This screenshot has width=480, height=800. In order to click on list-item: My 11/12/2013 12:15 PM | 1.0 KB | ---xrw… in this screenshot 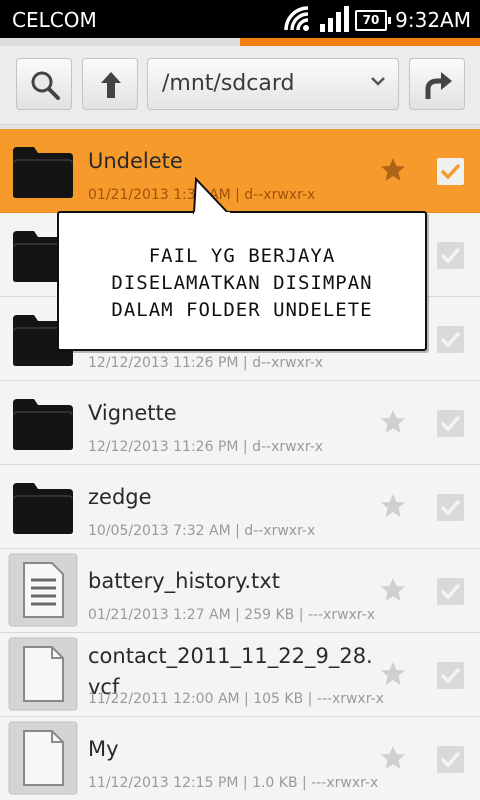, I will do `click(240, 758)`.